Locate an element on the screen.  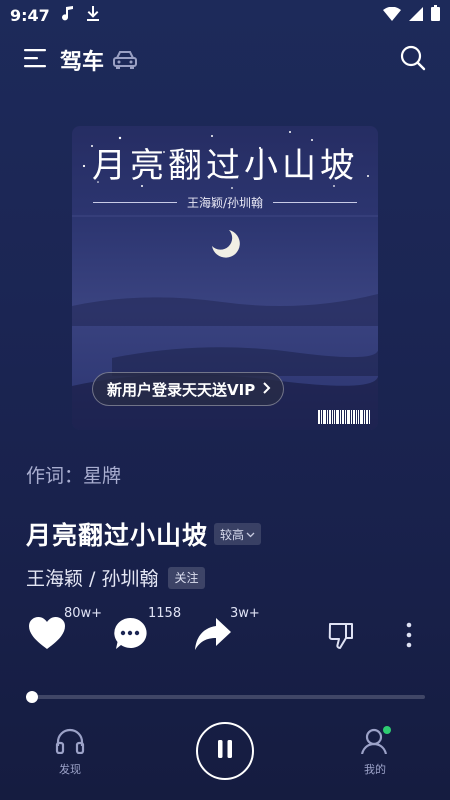
pause-icon is located at coordinates (225, 751).